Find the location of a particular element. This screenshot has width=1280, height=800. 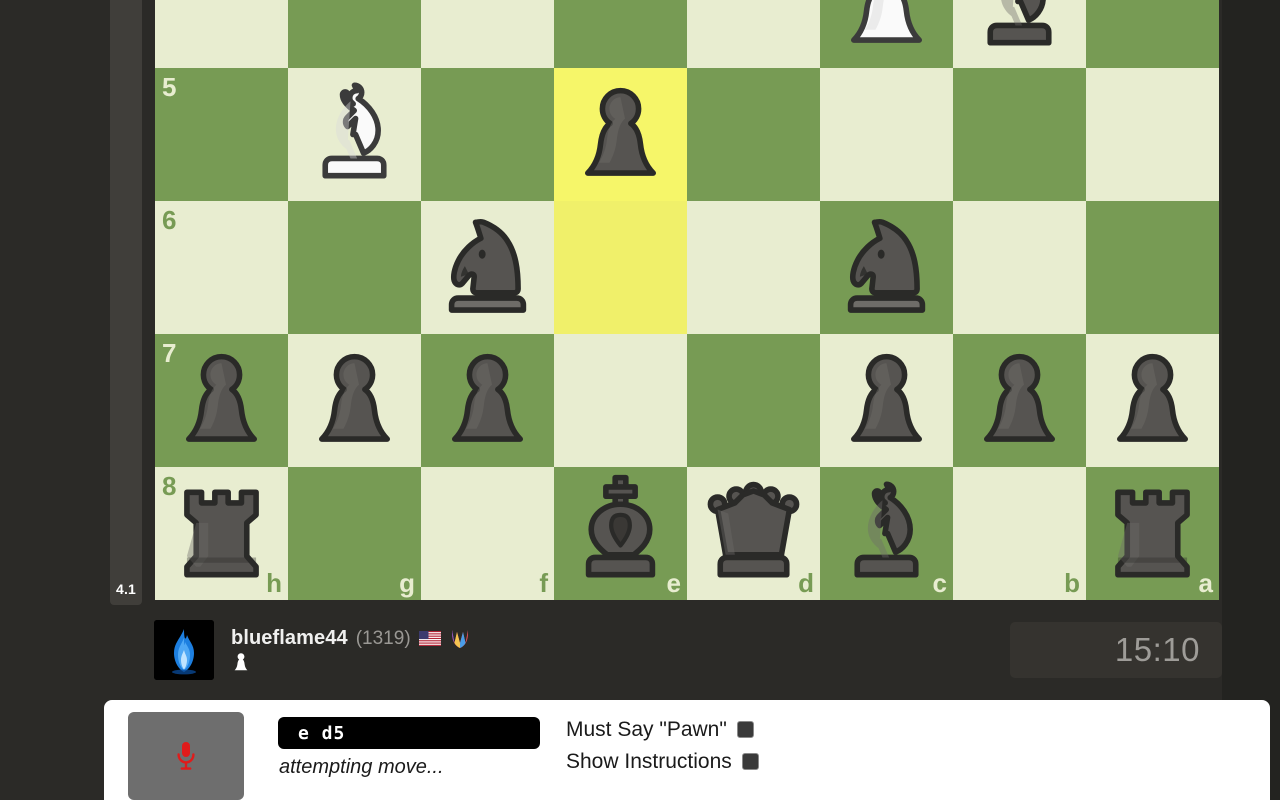

board-square-g8: g is located at coordinates (354, 533).